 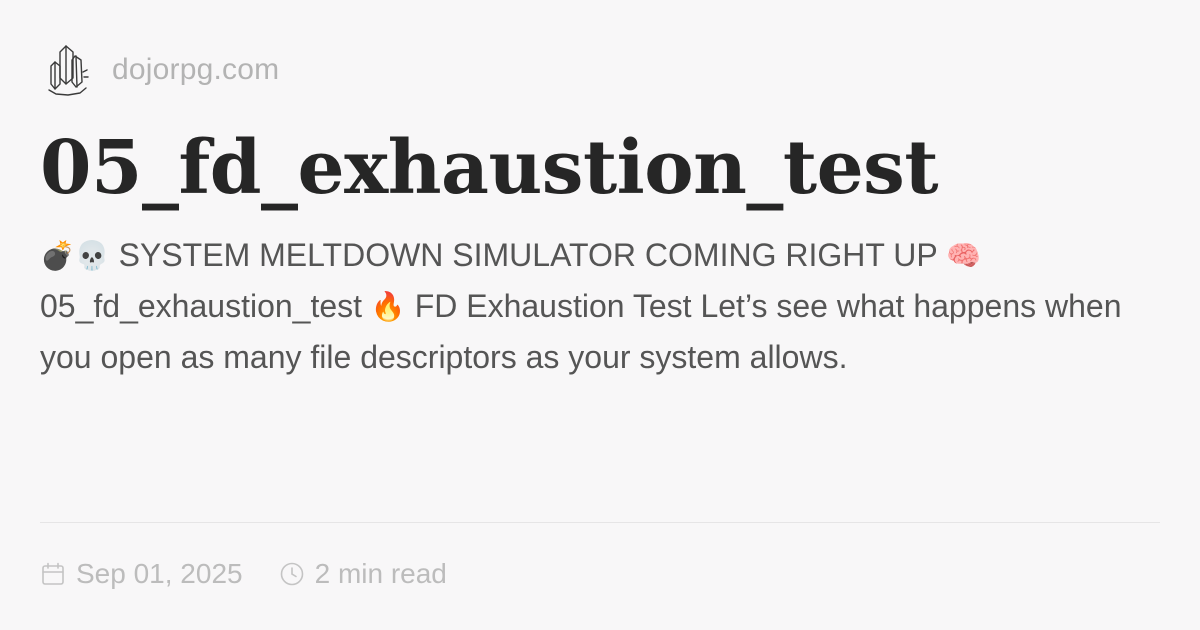 What do you see at coordinates (600, 522) in the screenshot?
I see `divider` at bounding box center [600, 522].